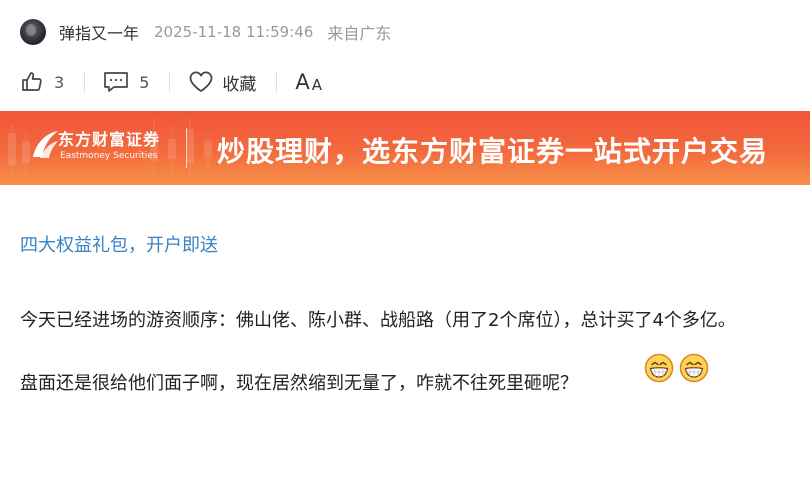 The height and width of the screenshot is (488, 810). Describe the element at coordinates (302, 82) in the screenshot. I see `font-size-large-label: A` at that location.